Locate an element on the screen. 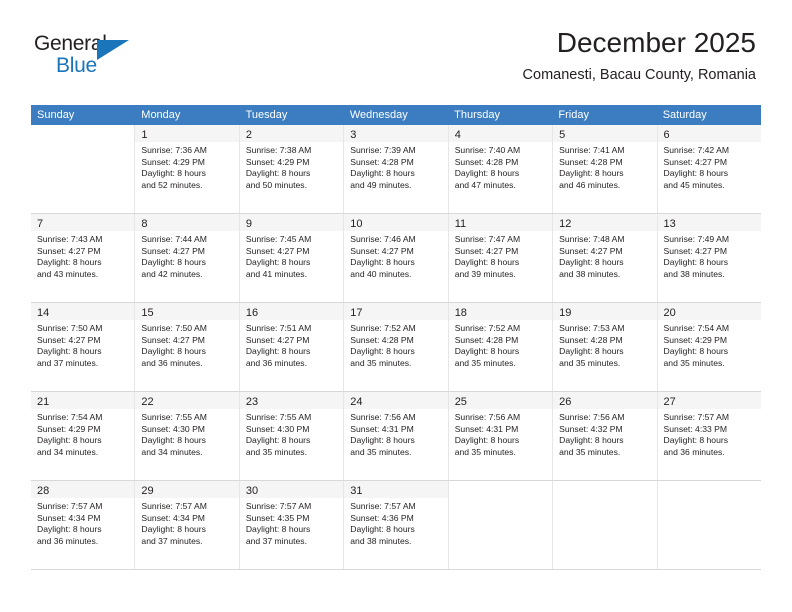  day-number-bar: 6 is located at coordinates (709, 133).